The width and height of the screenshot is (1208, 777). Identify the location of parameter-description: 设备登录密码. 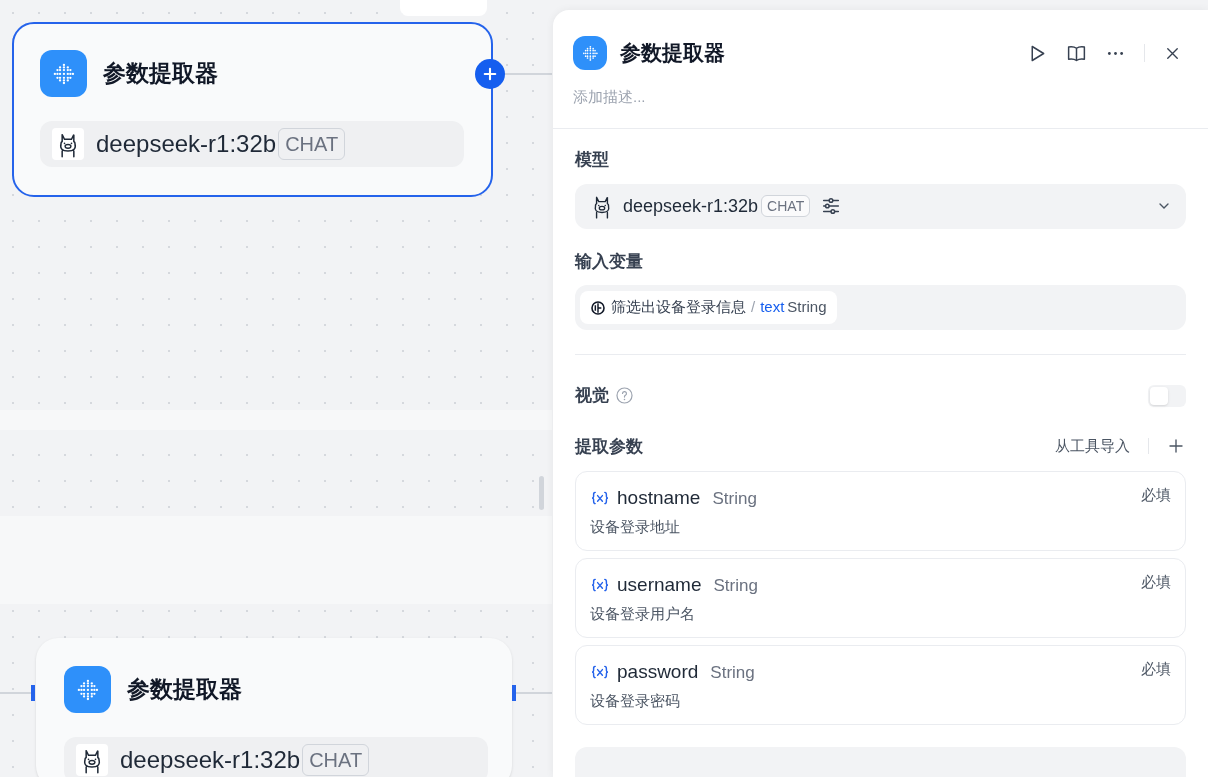
(635, 700).